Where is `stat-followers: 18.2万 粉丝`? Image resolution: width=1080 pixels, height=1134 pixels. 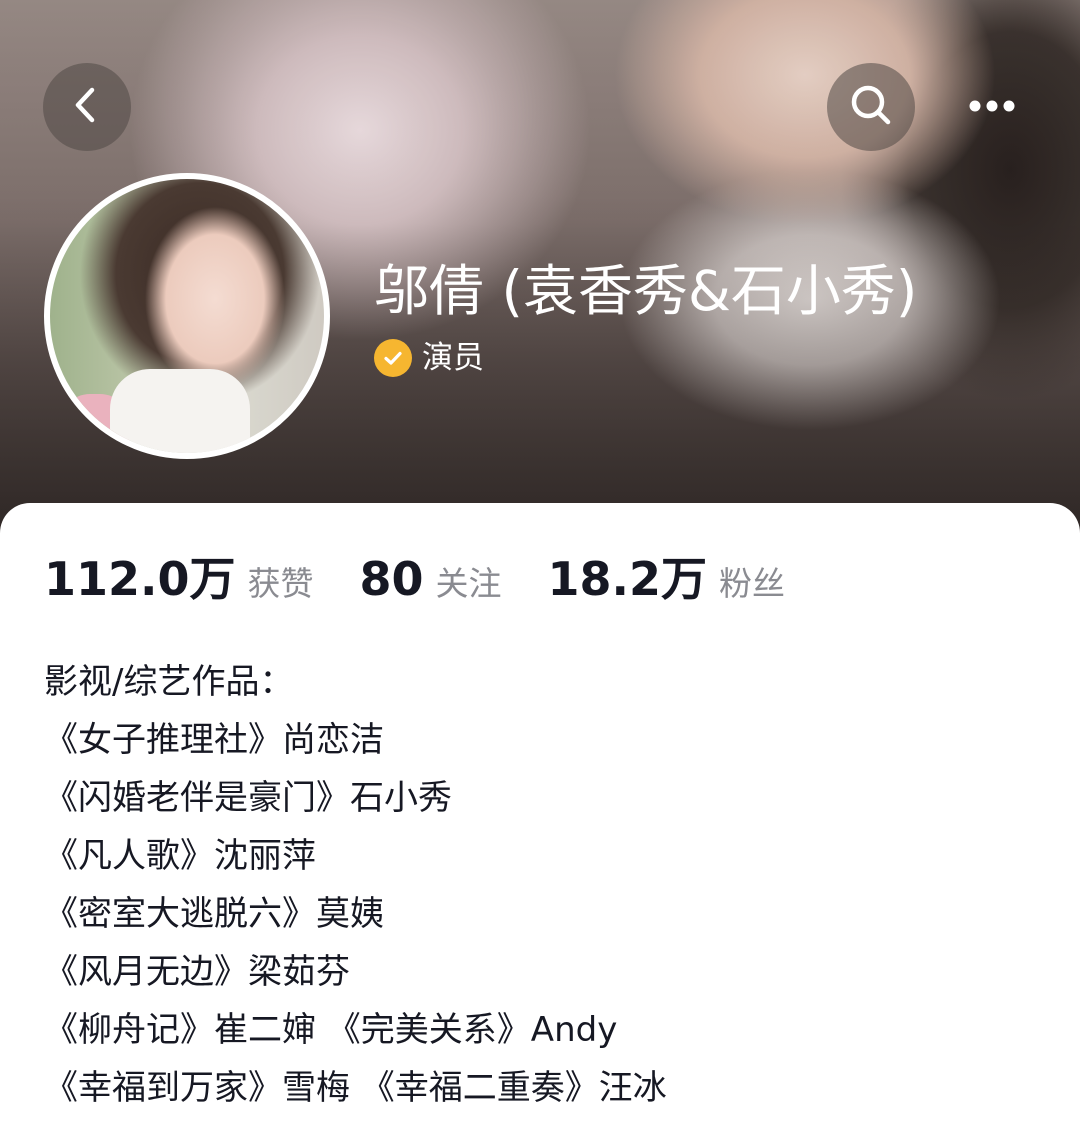 stat-followers: 18.2万 粉丝 is located at coordinates (667, 576).